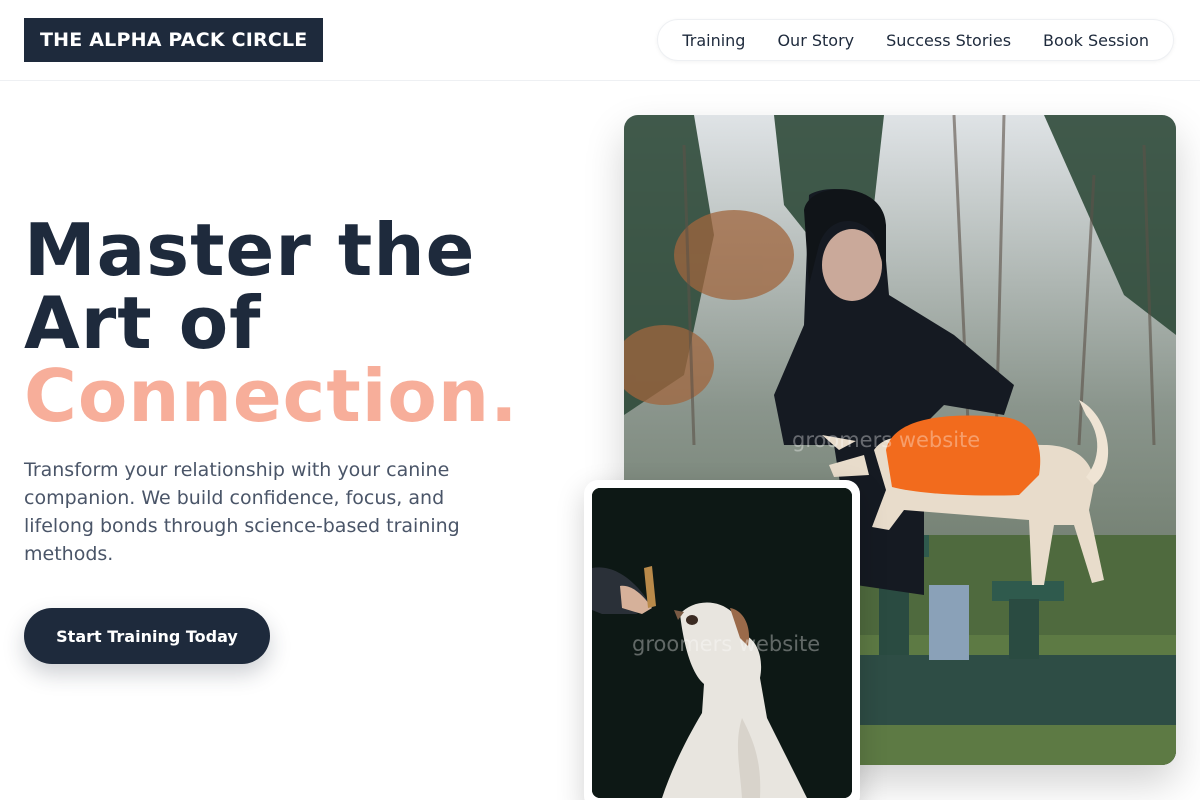 The image size is (1200, 800). I want to click on nav-our-story: Our Story, so click(815, 40).